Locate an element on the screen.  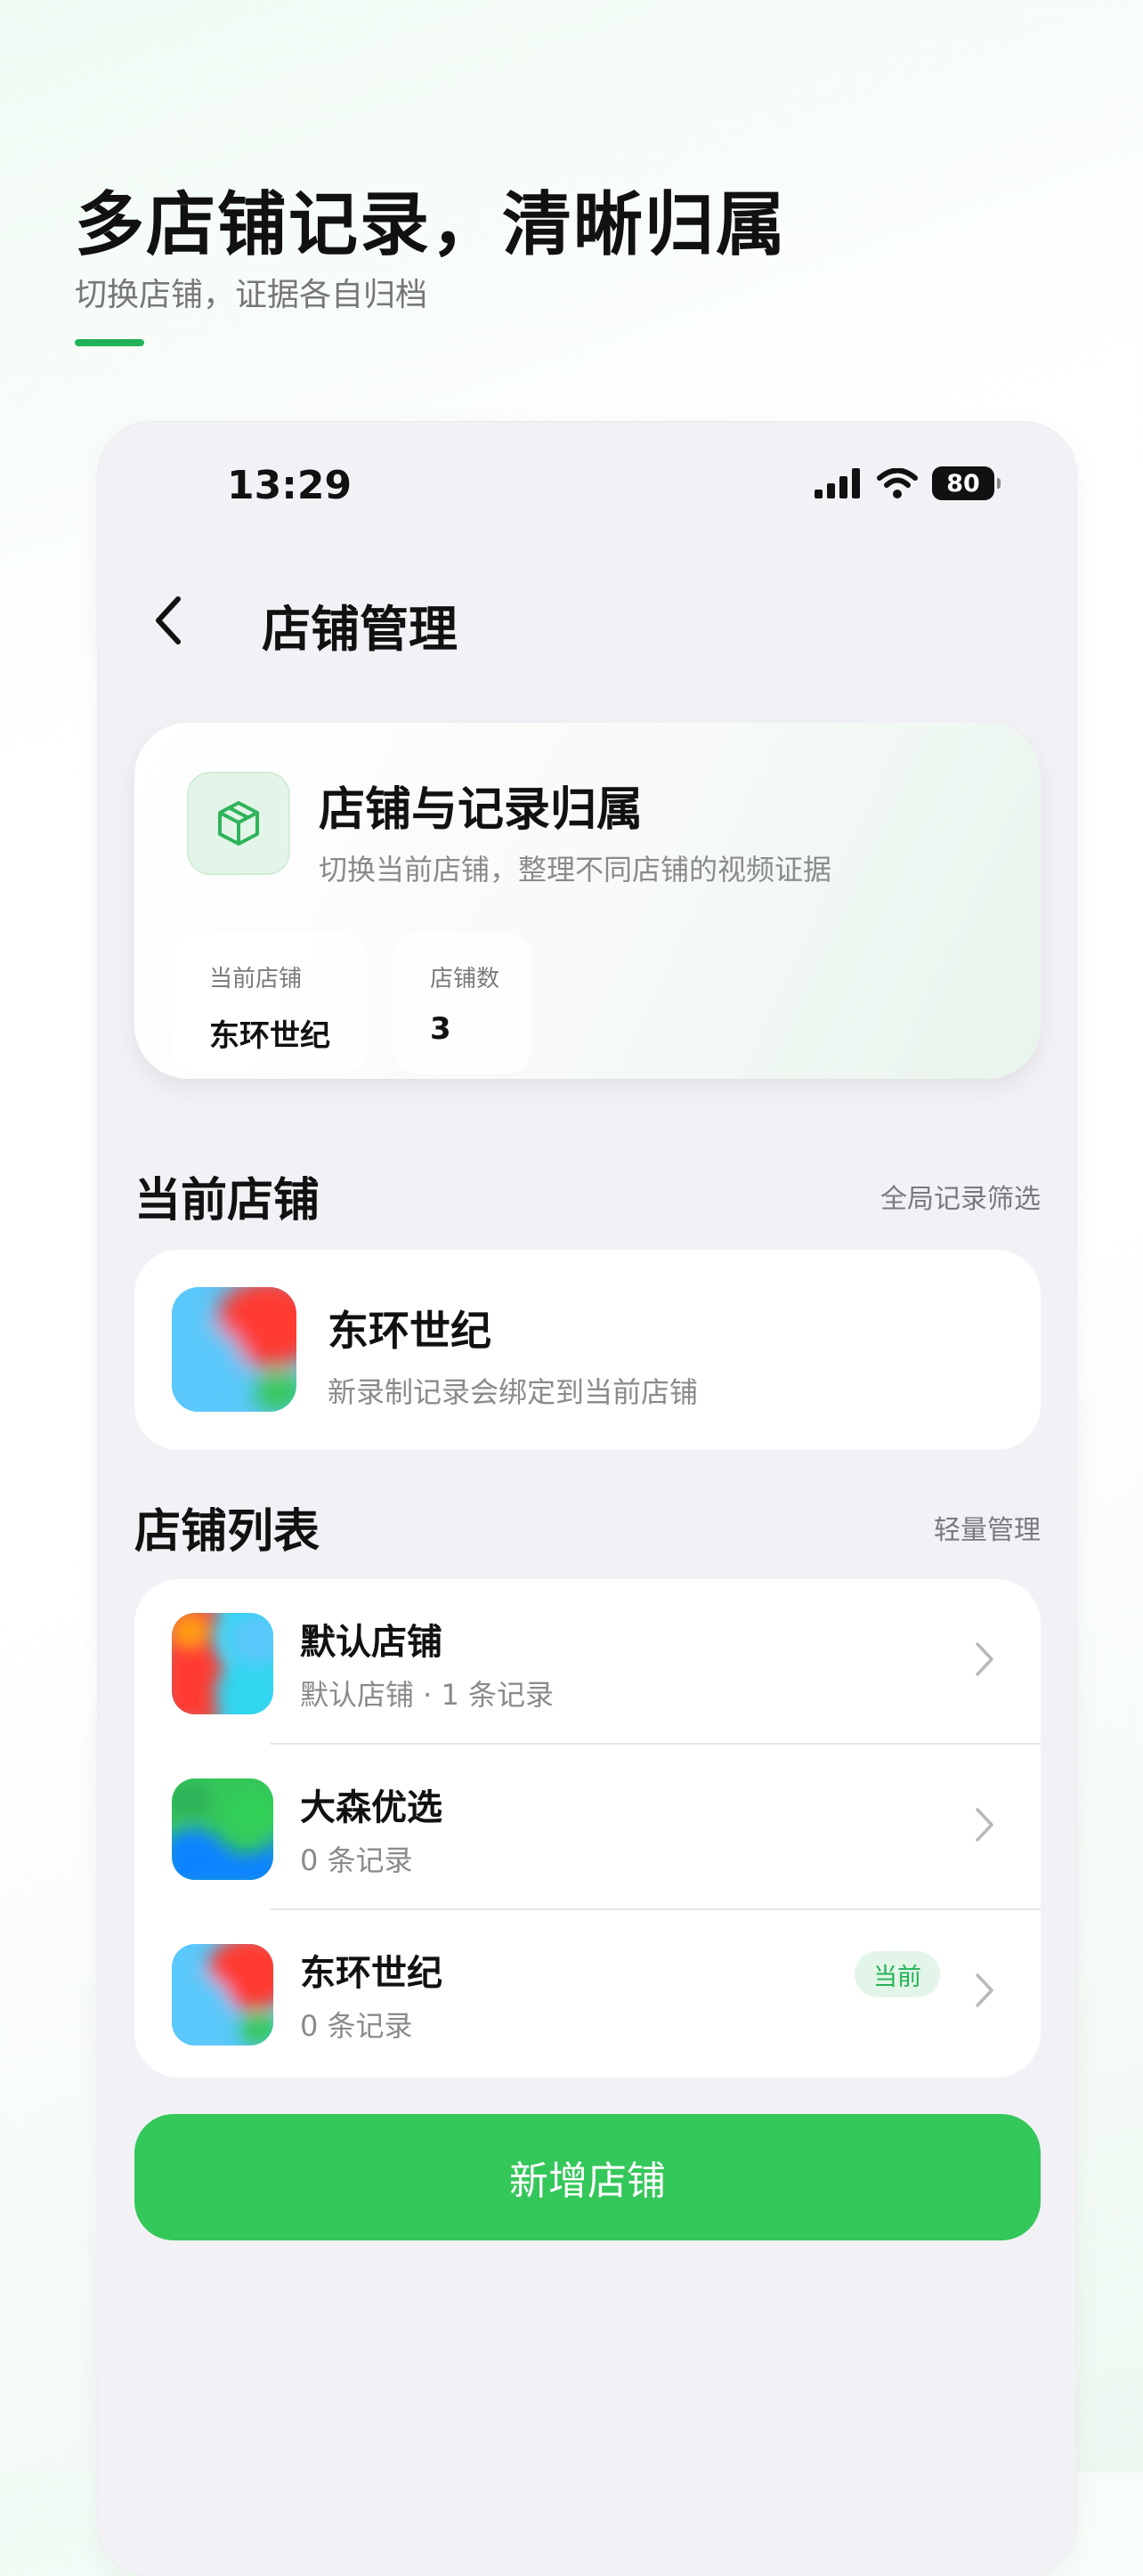
current-store-stat: 当前店铺 东环世纪 is located at coordinates (270, 1003).